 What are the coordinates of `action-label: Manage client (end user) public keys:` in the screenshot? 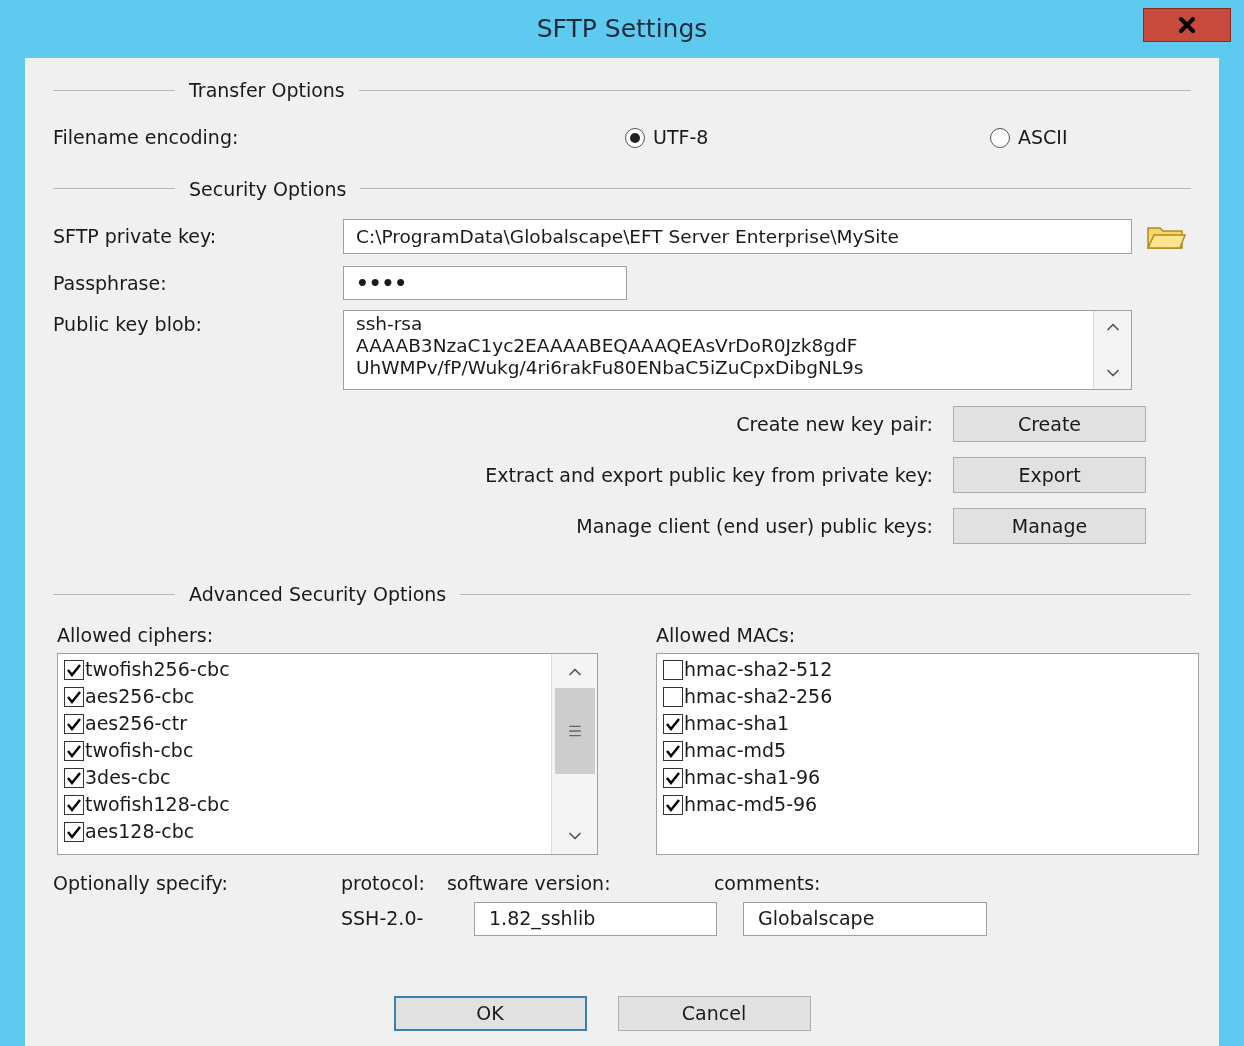 It's located at (754, 526).